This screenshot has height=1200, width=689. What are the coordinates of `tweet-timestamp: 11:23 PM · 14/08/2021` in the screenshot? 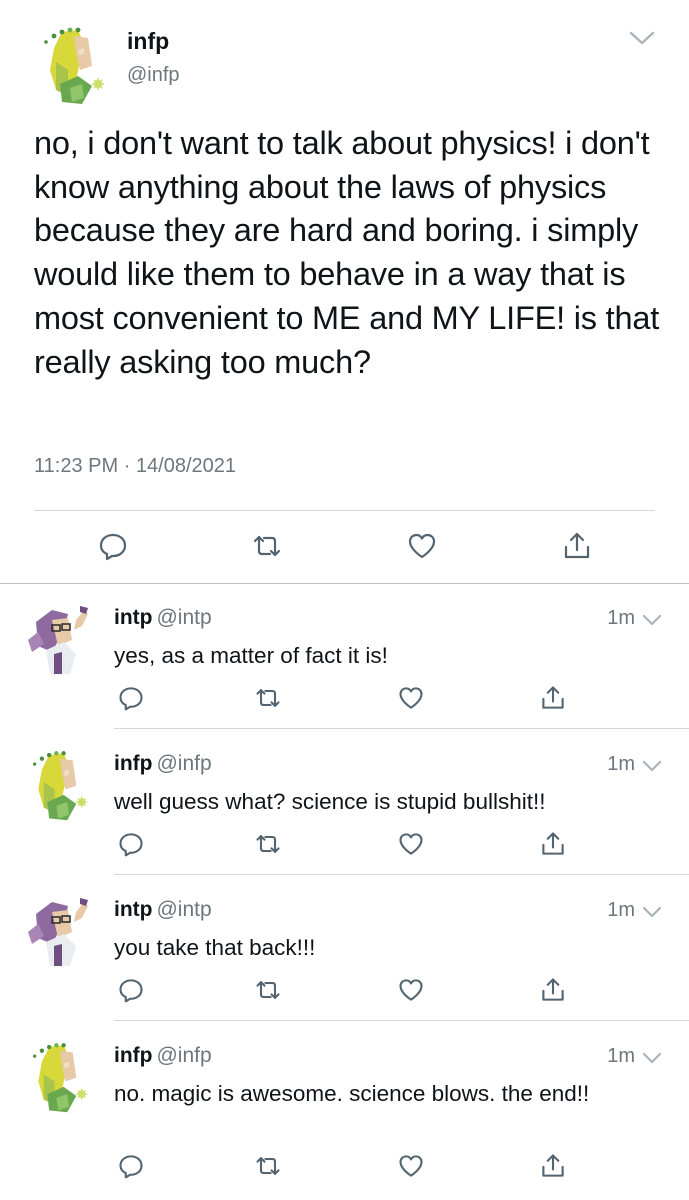 It's located at (135, 466).